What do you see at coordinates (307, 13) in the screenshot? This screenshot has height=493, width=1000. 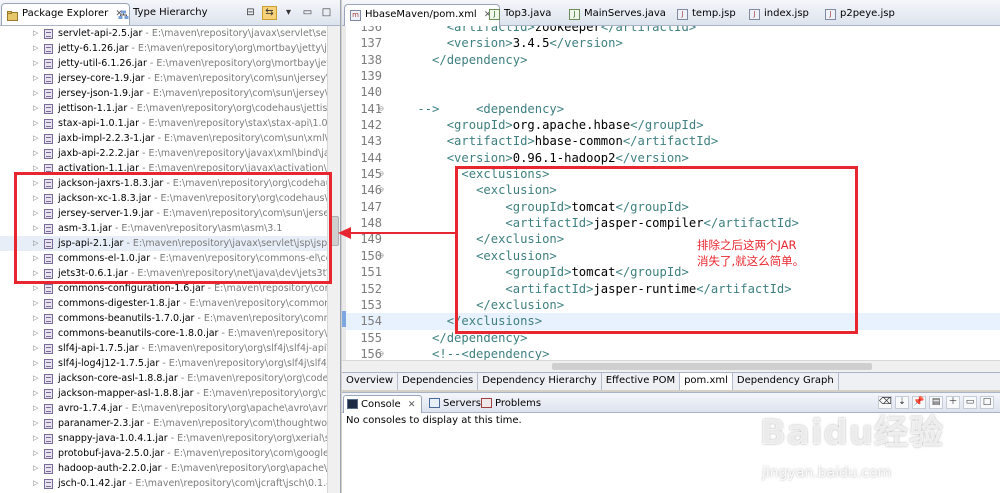 I see `minimize-icon: ▭` at bounding box center [307, 13].